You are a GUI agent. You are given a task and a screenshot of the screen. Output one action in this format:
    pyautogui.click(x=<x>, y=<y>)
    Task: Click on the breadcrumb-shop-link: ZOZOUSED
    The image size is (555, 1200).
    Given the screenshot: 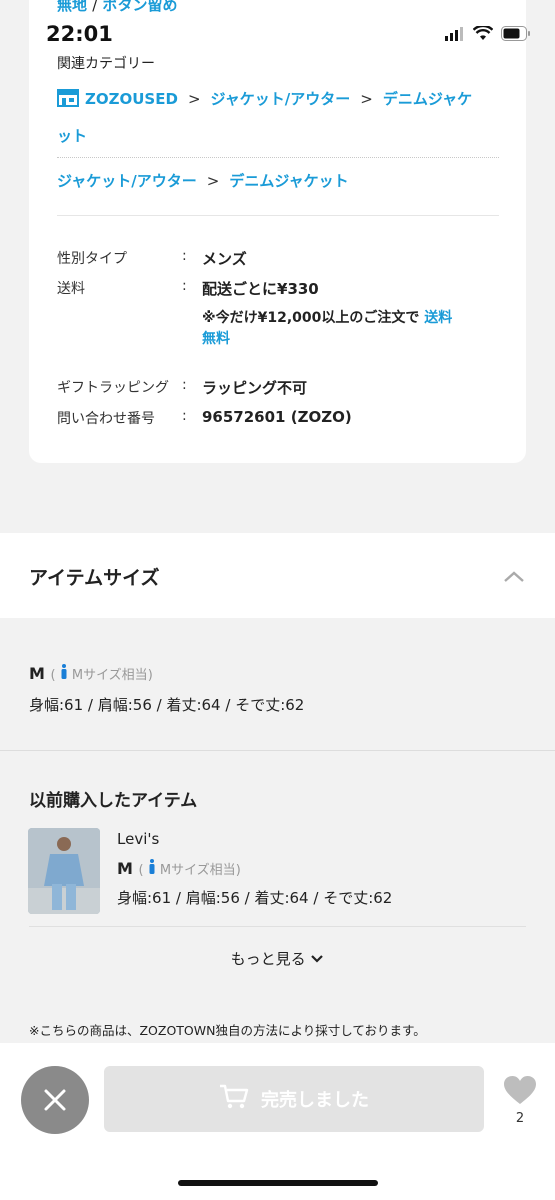 What is the action you would take?
    pyautogui.click(x=131, y=99)
    